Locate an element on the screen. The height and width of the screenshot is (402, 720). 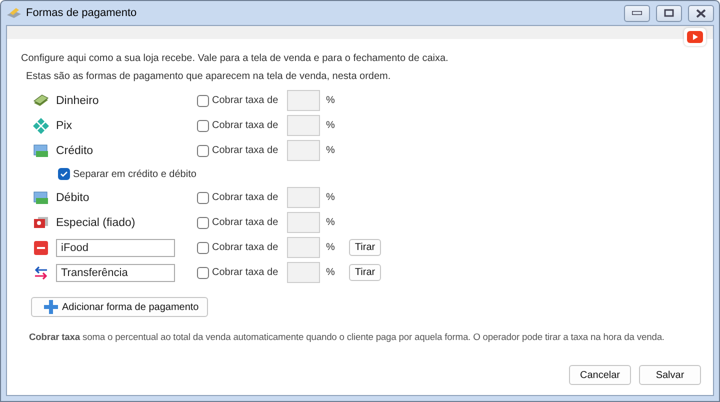
option-label: Separar em crédito e débito is located at coordinates (134, 174).